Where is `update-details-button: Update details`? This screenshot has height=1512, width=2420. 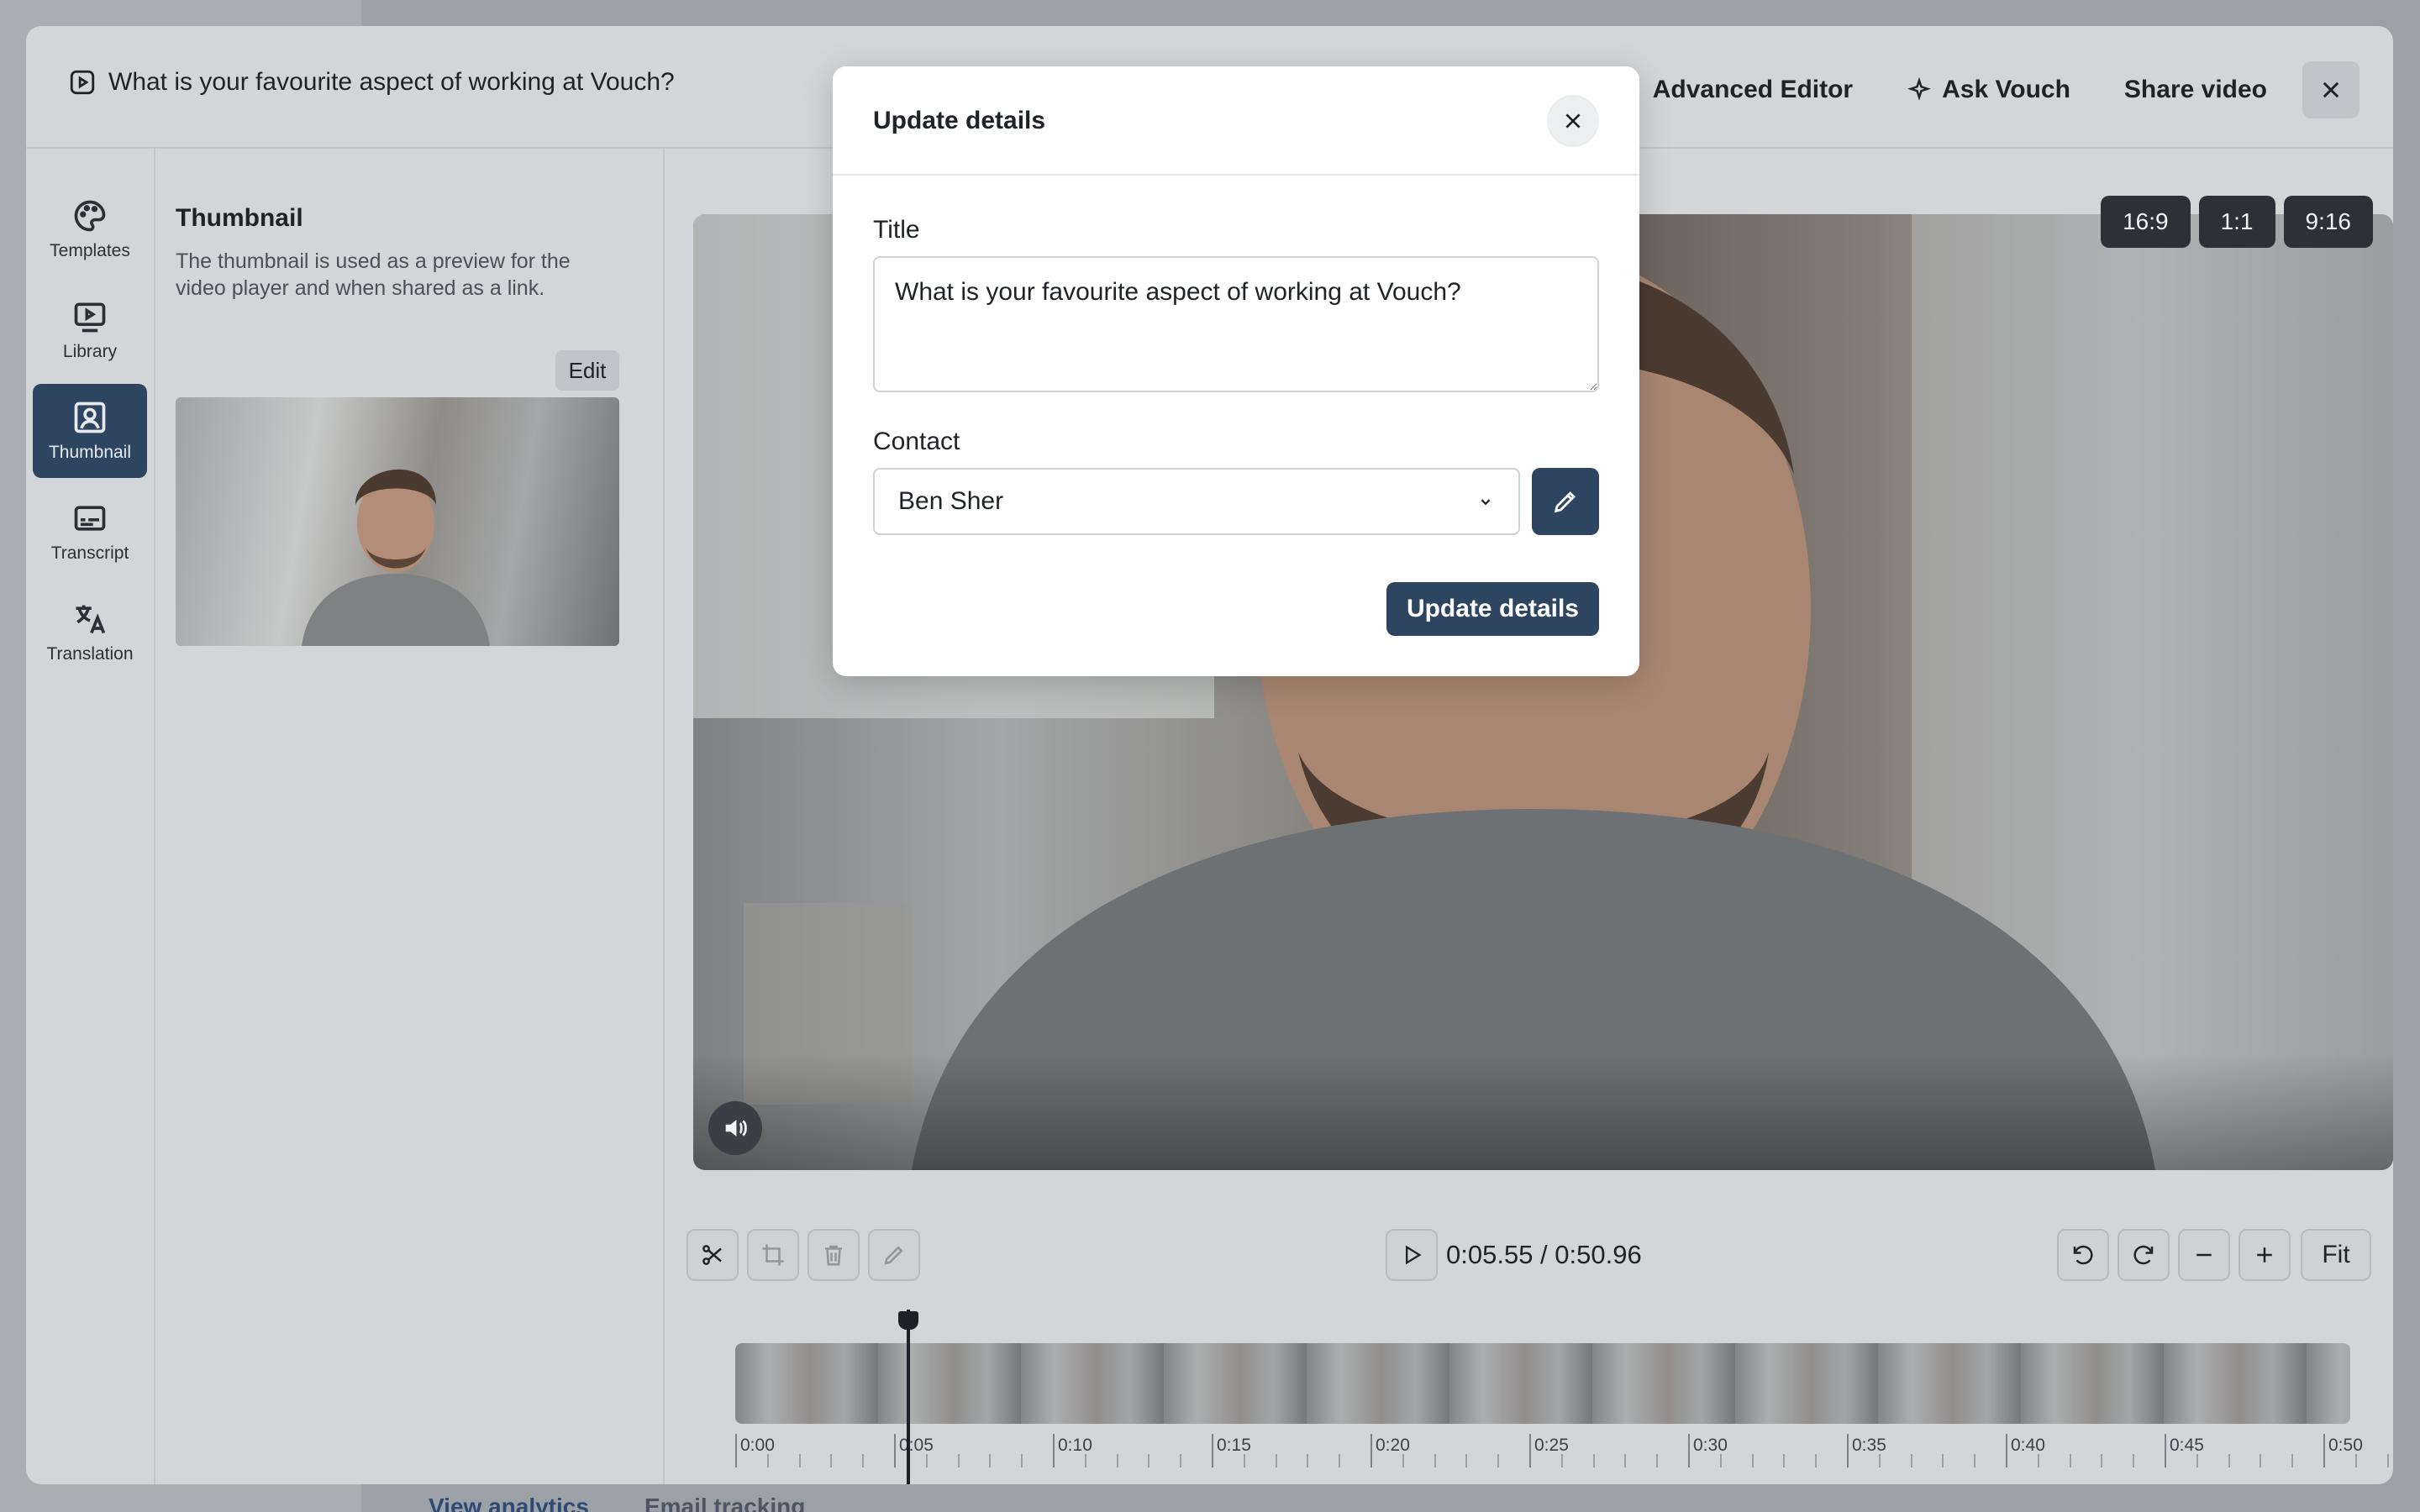
update-details-button: Update details is located at coordinates (1493, 609).